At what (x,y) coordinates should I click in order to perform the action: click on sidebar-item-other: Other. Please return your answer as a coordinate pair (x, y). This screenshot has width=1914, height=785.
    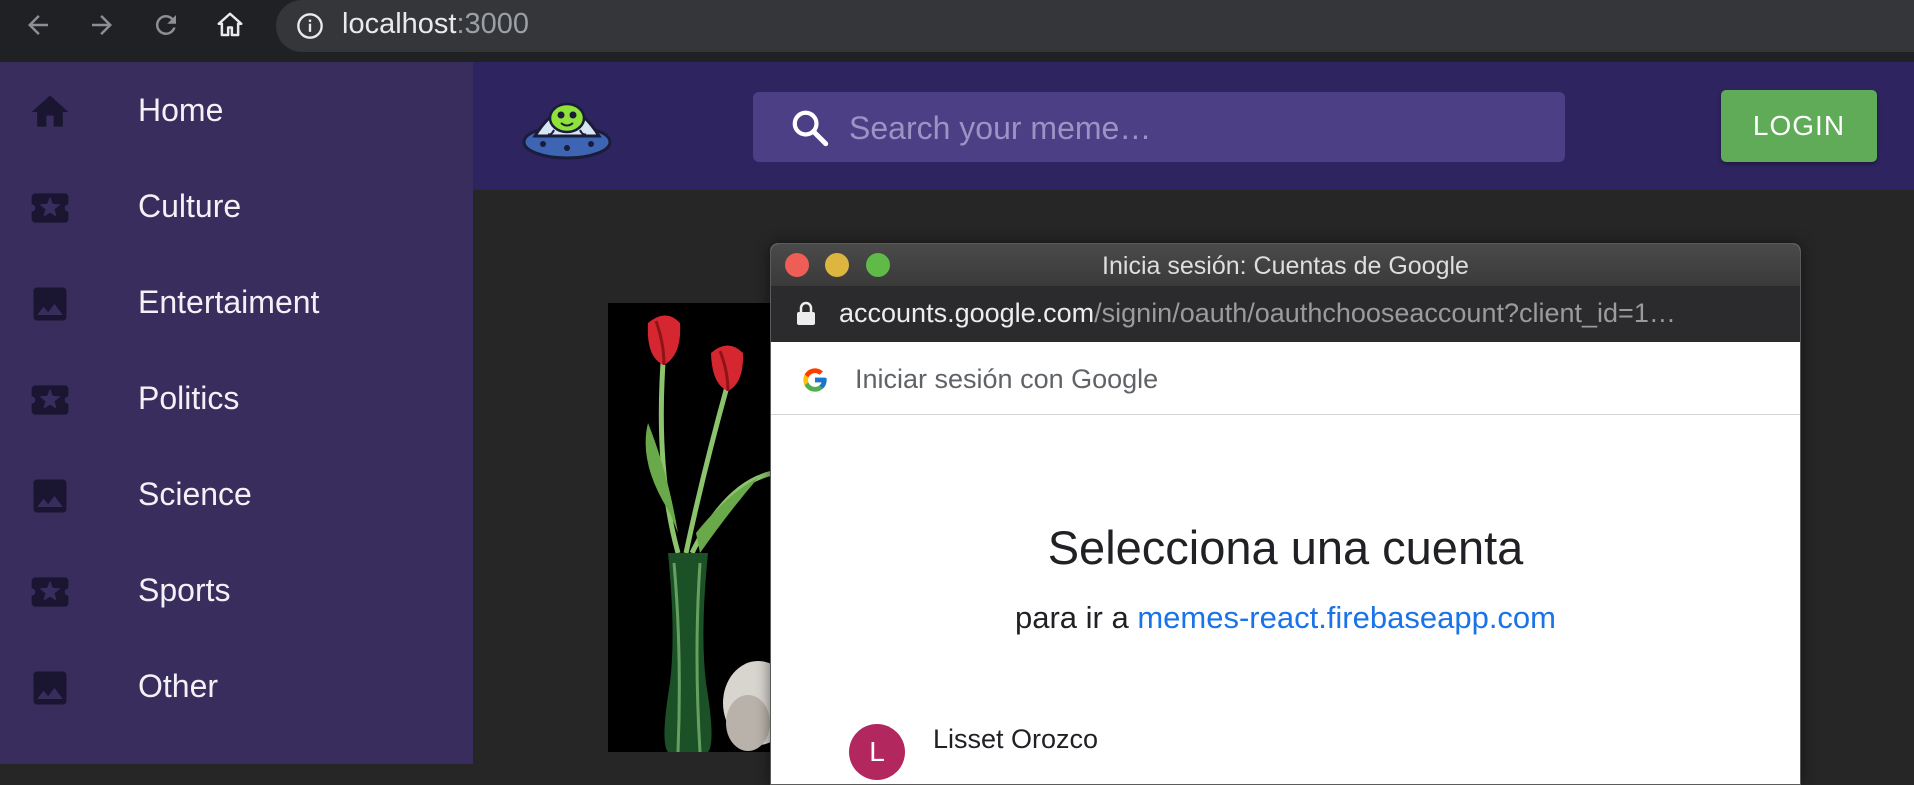
    Looking at the image, I should click on (236, 688).